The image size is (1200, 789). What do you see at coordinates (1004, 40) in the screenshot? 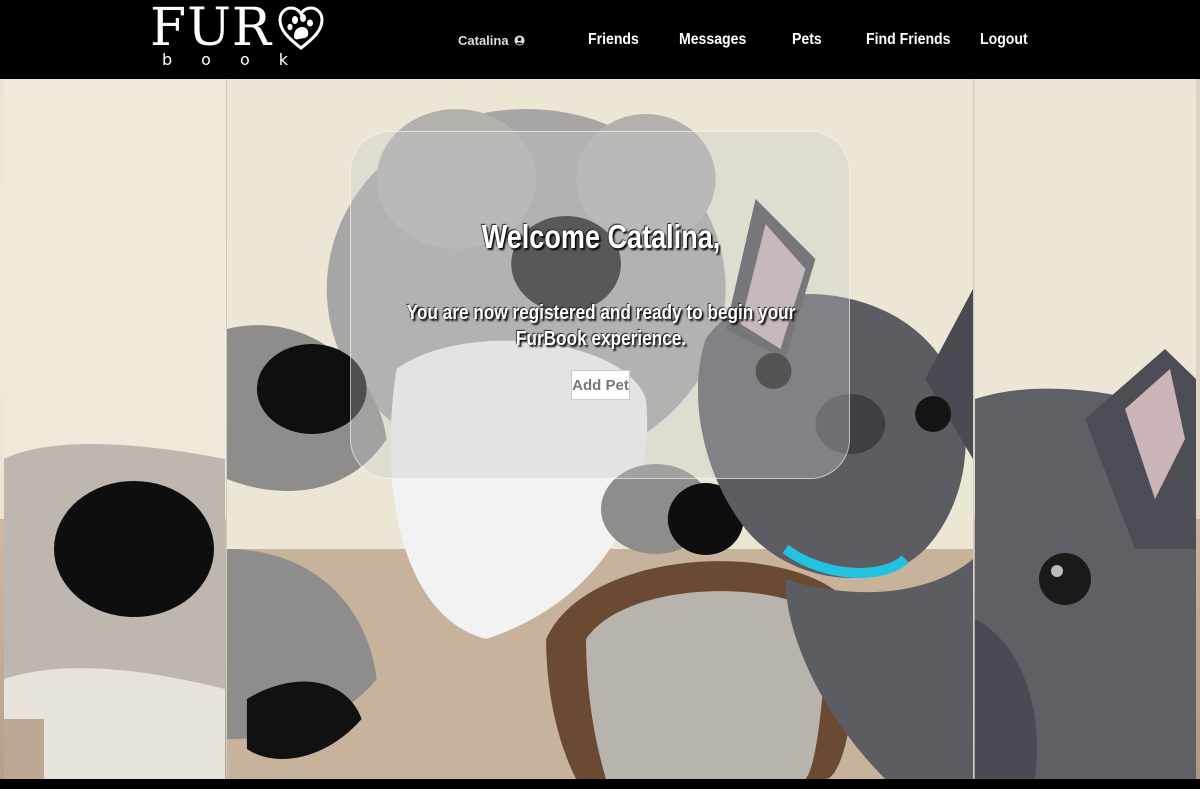
I see `nav-logout: Logout` at bounding box center [1004, 40].